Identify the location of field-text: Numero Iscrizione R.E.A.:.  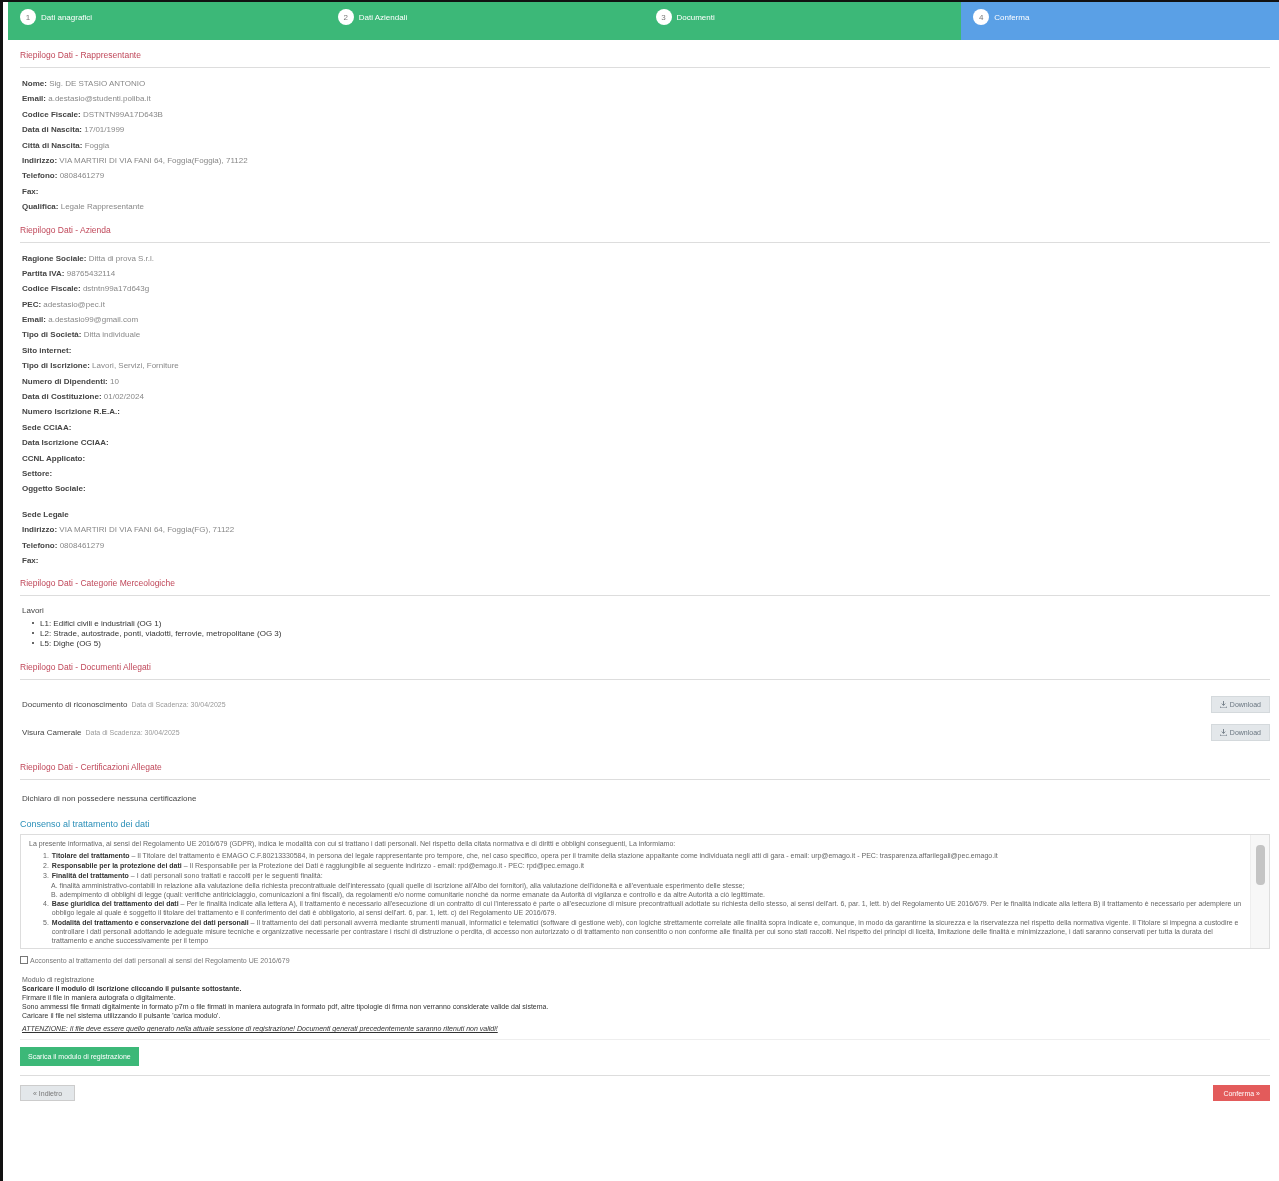
(71, 412).